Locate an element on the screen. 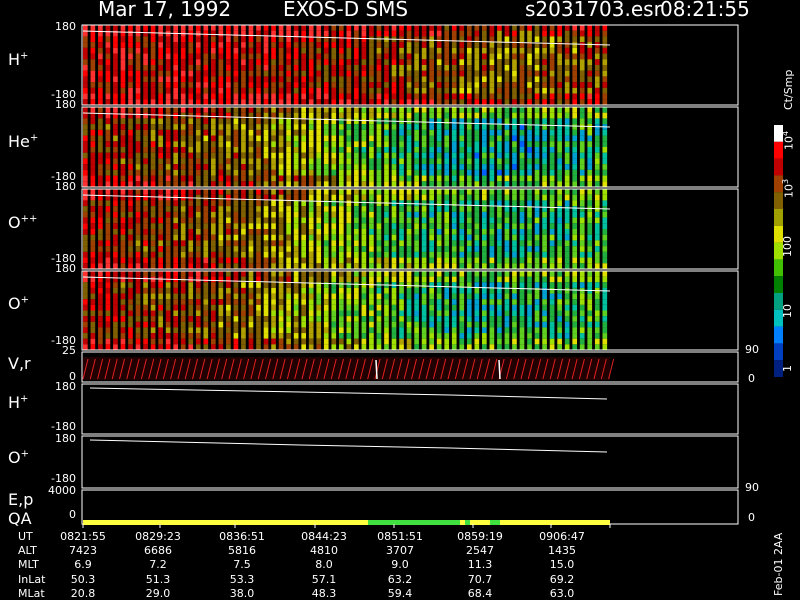 This screenshot has width=800, height=600. table-cell: 0836:51 is located at coordinates (242, 536).